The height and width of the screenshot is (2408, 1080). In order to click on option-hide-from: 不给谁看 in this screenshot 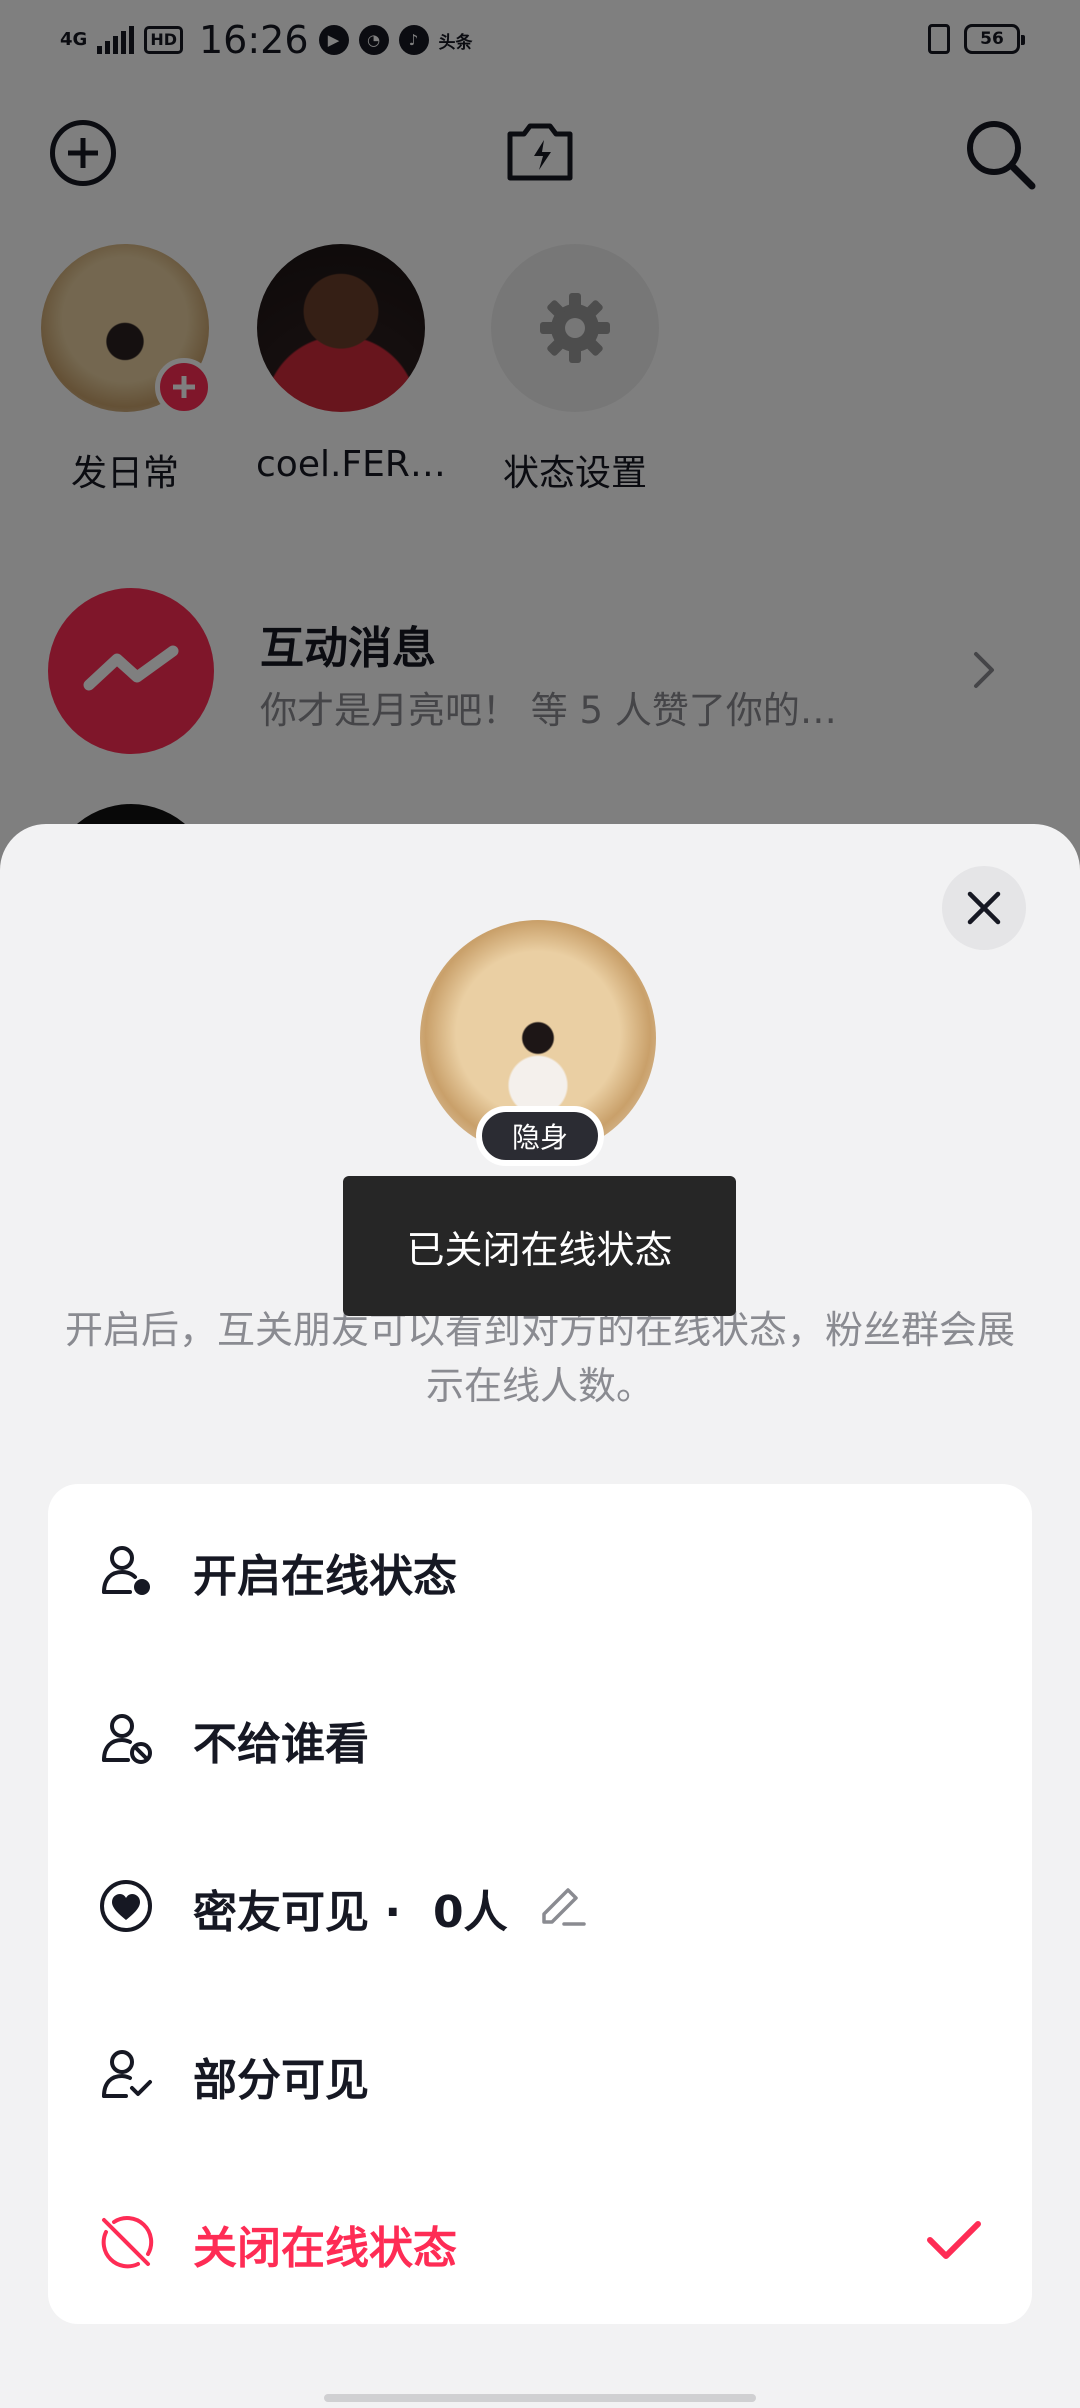, I will do `click(540, 1736)`.